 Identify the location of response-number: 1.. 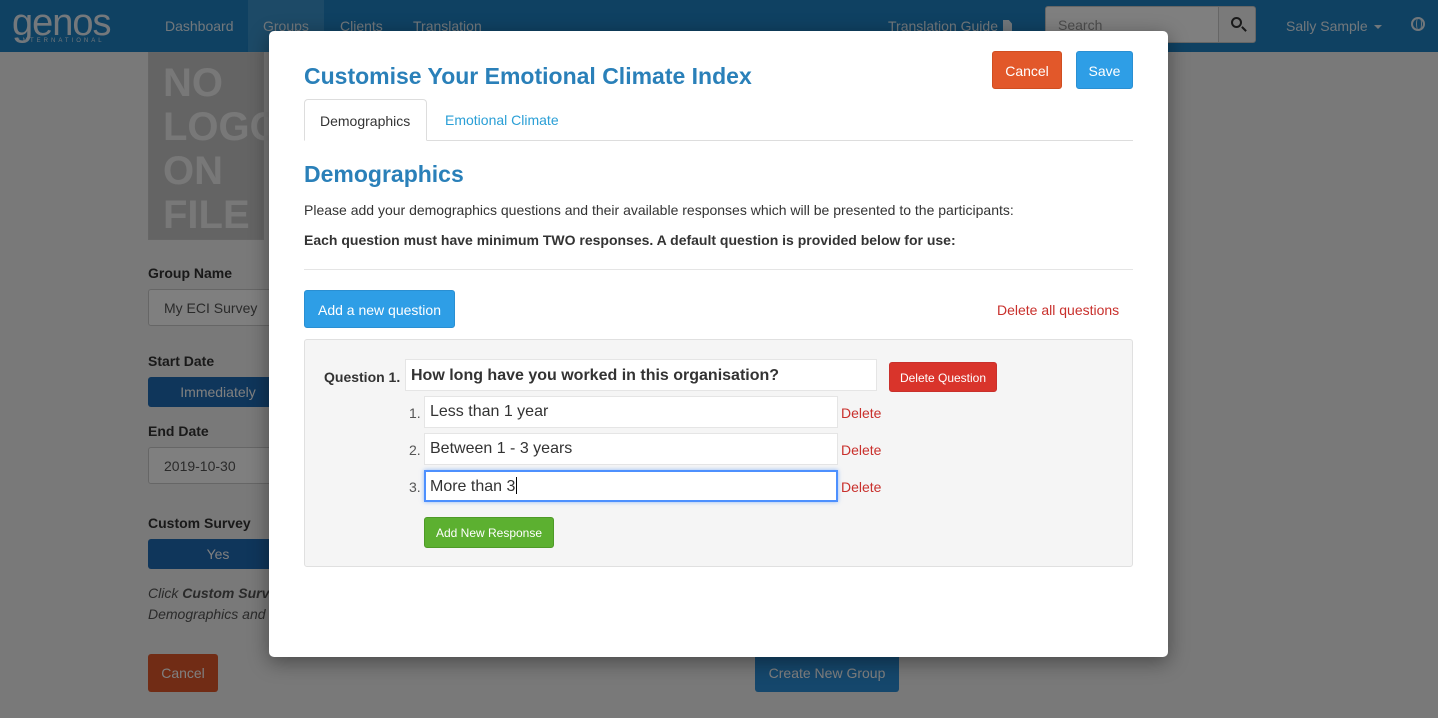
(415, 413).